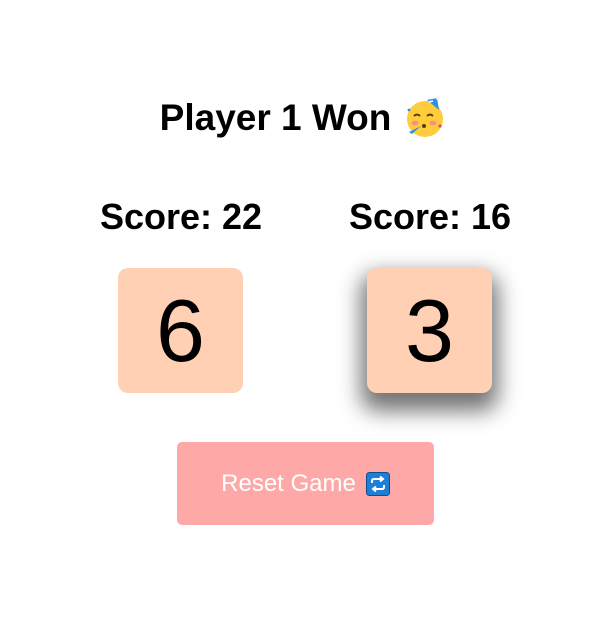  I want to click on reset-game-button: Reset Game, so click(305, 483).